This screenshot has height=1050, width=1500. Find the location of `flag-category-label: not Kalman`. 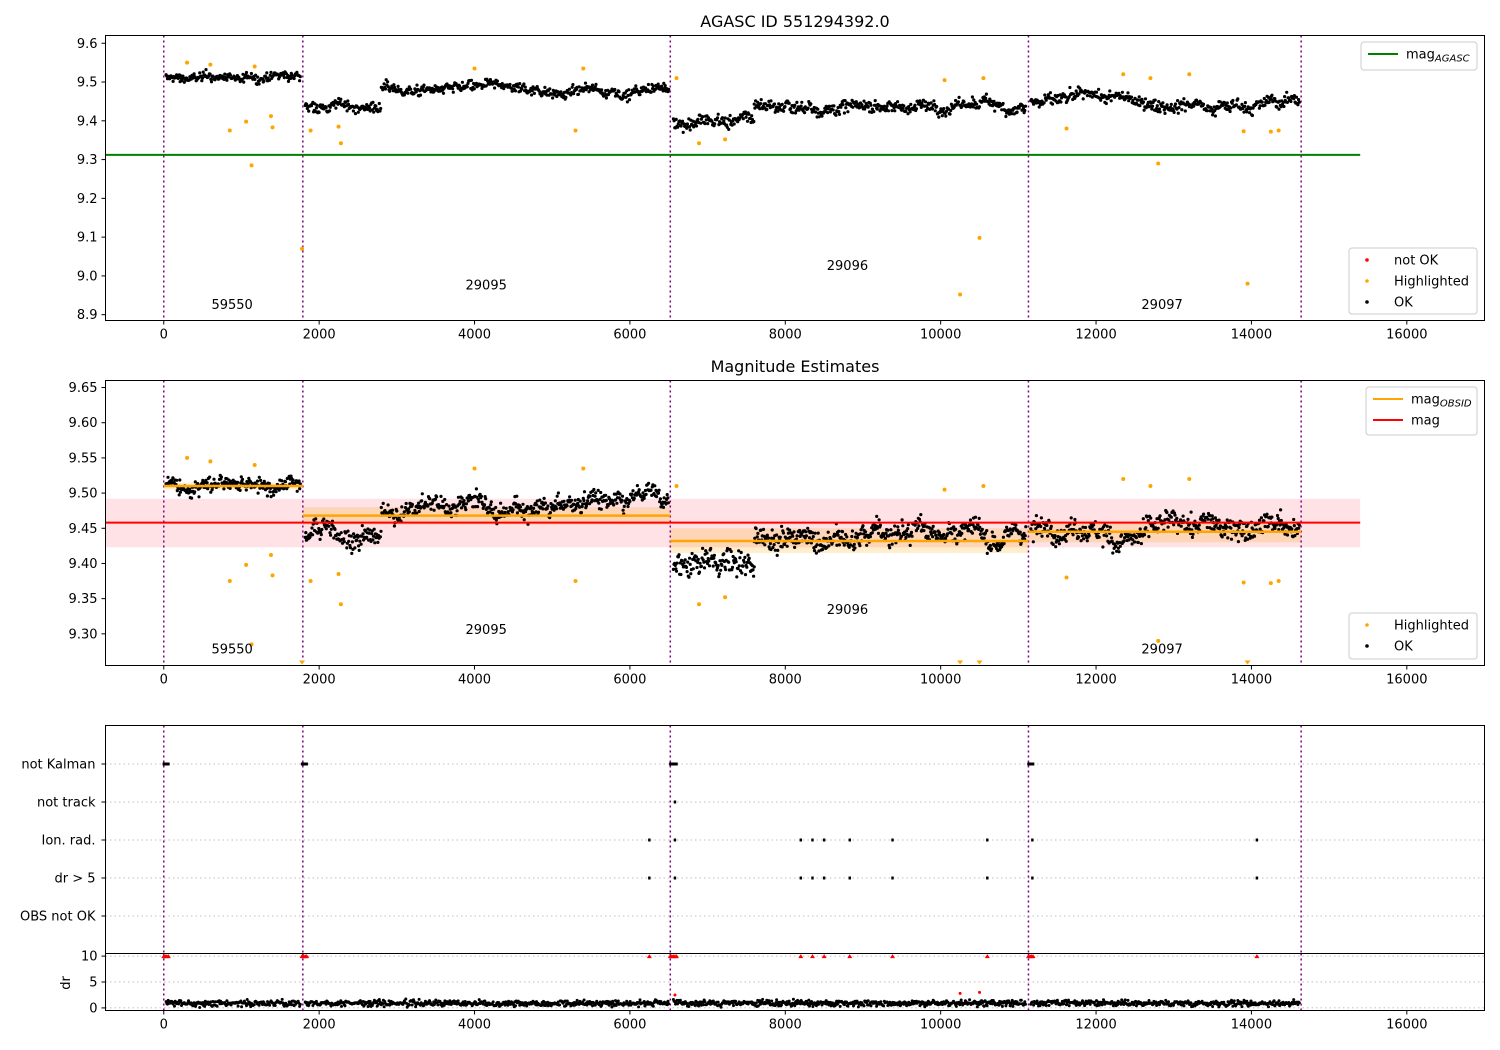

flag-category-label: not Kalman is located at coordinates (58, 765).